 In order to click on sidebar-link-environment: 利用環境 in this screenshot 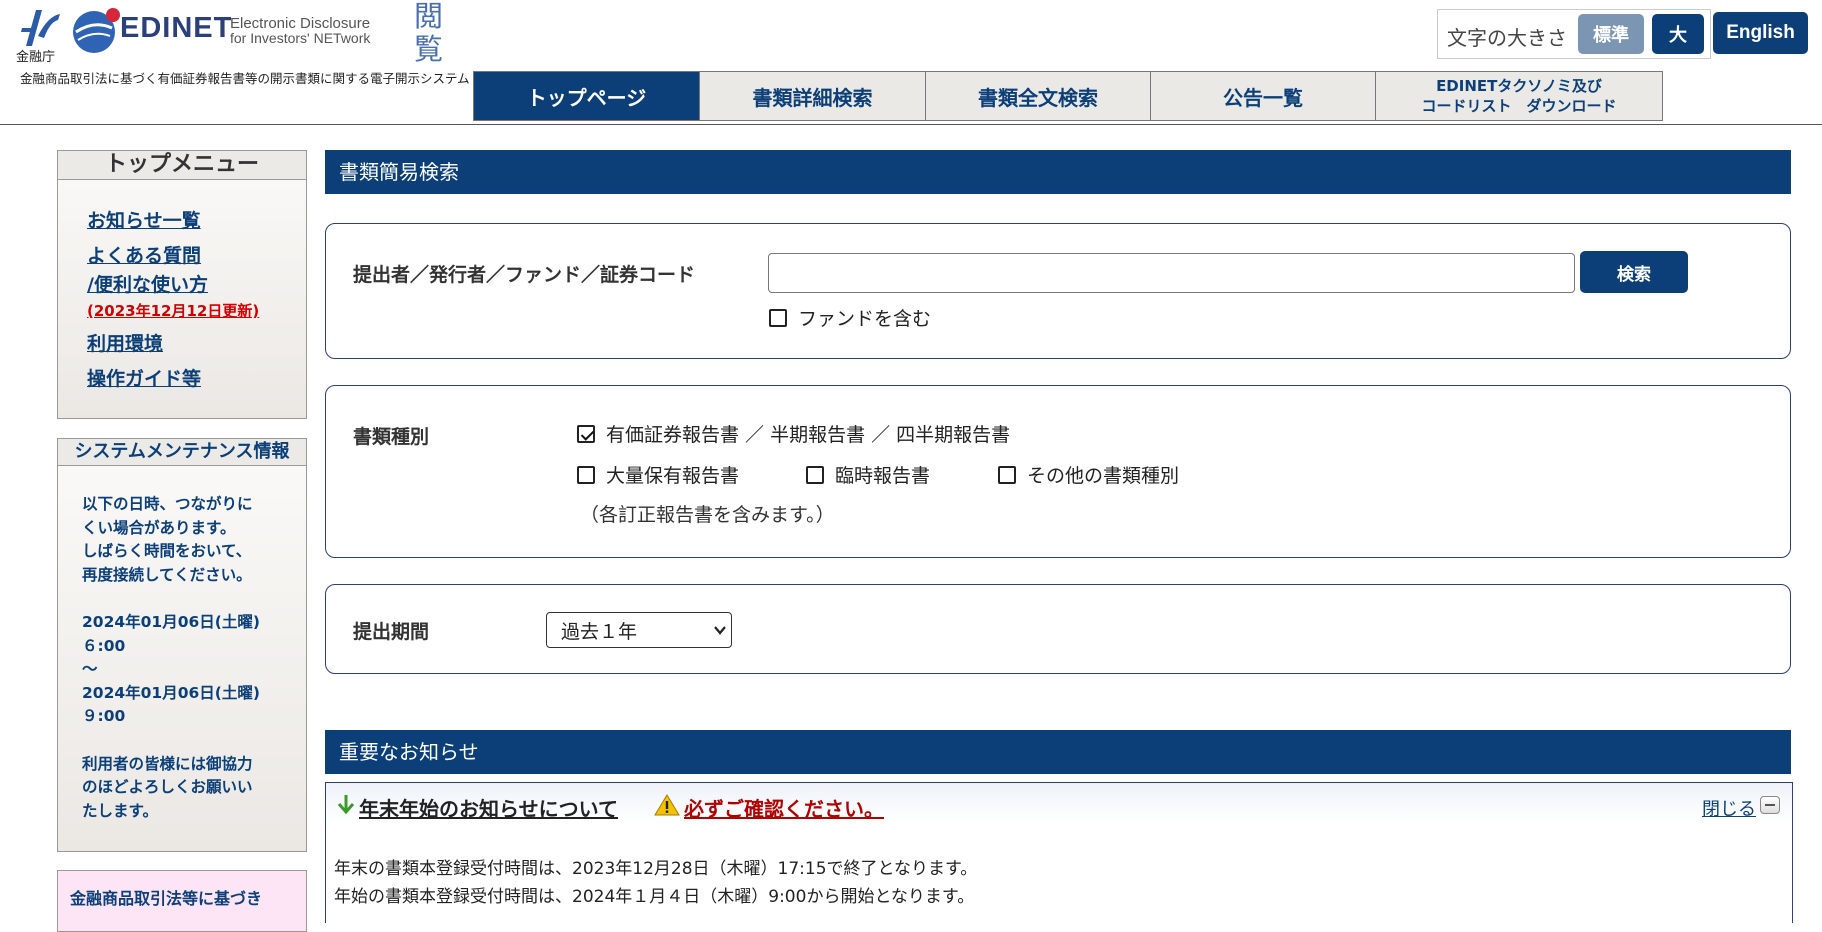, I will do `click(173, 344)`.